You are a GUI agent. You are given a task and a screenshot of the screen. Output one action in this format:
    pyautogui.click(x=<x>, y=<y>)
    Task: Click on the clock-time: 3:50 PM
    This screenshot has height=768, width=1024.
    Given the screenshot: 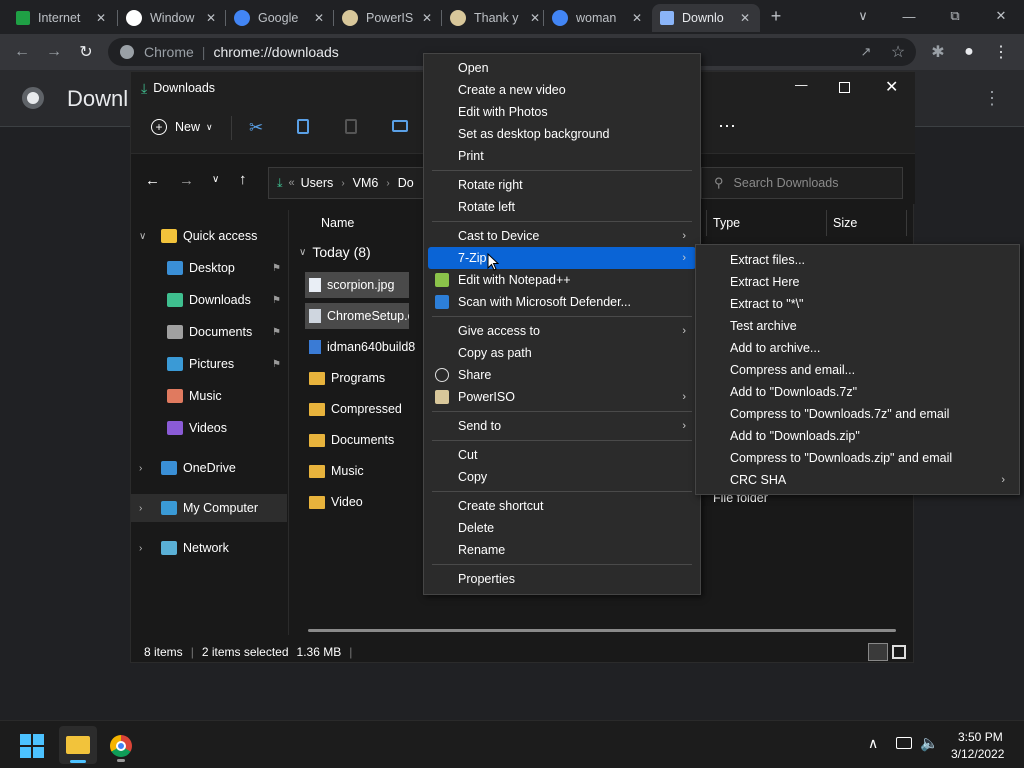 What is the action you would take?
    pyautogui.click(x=980, y=737)
    